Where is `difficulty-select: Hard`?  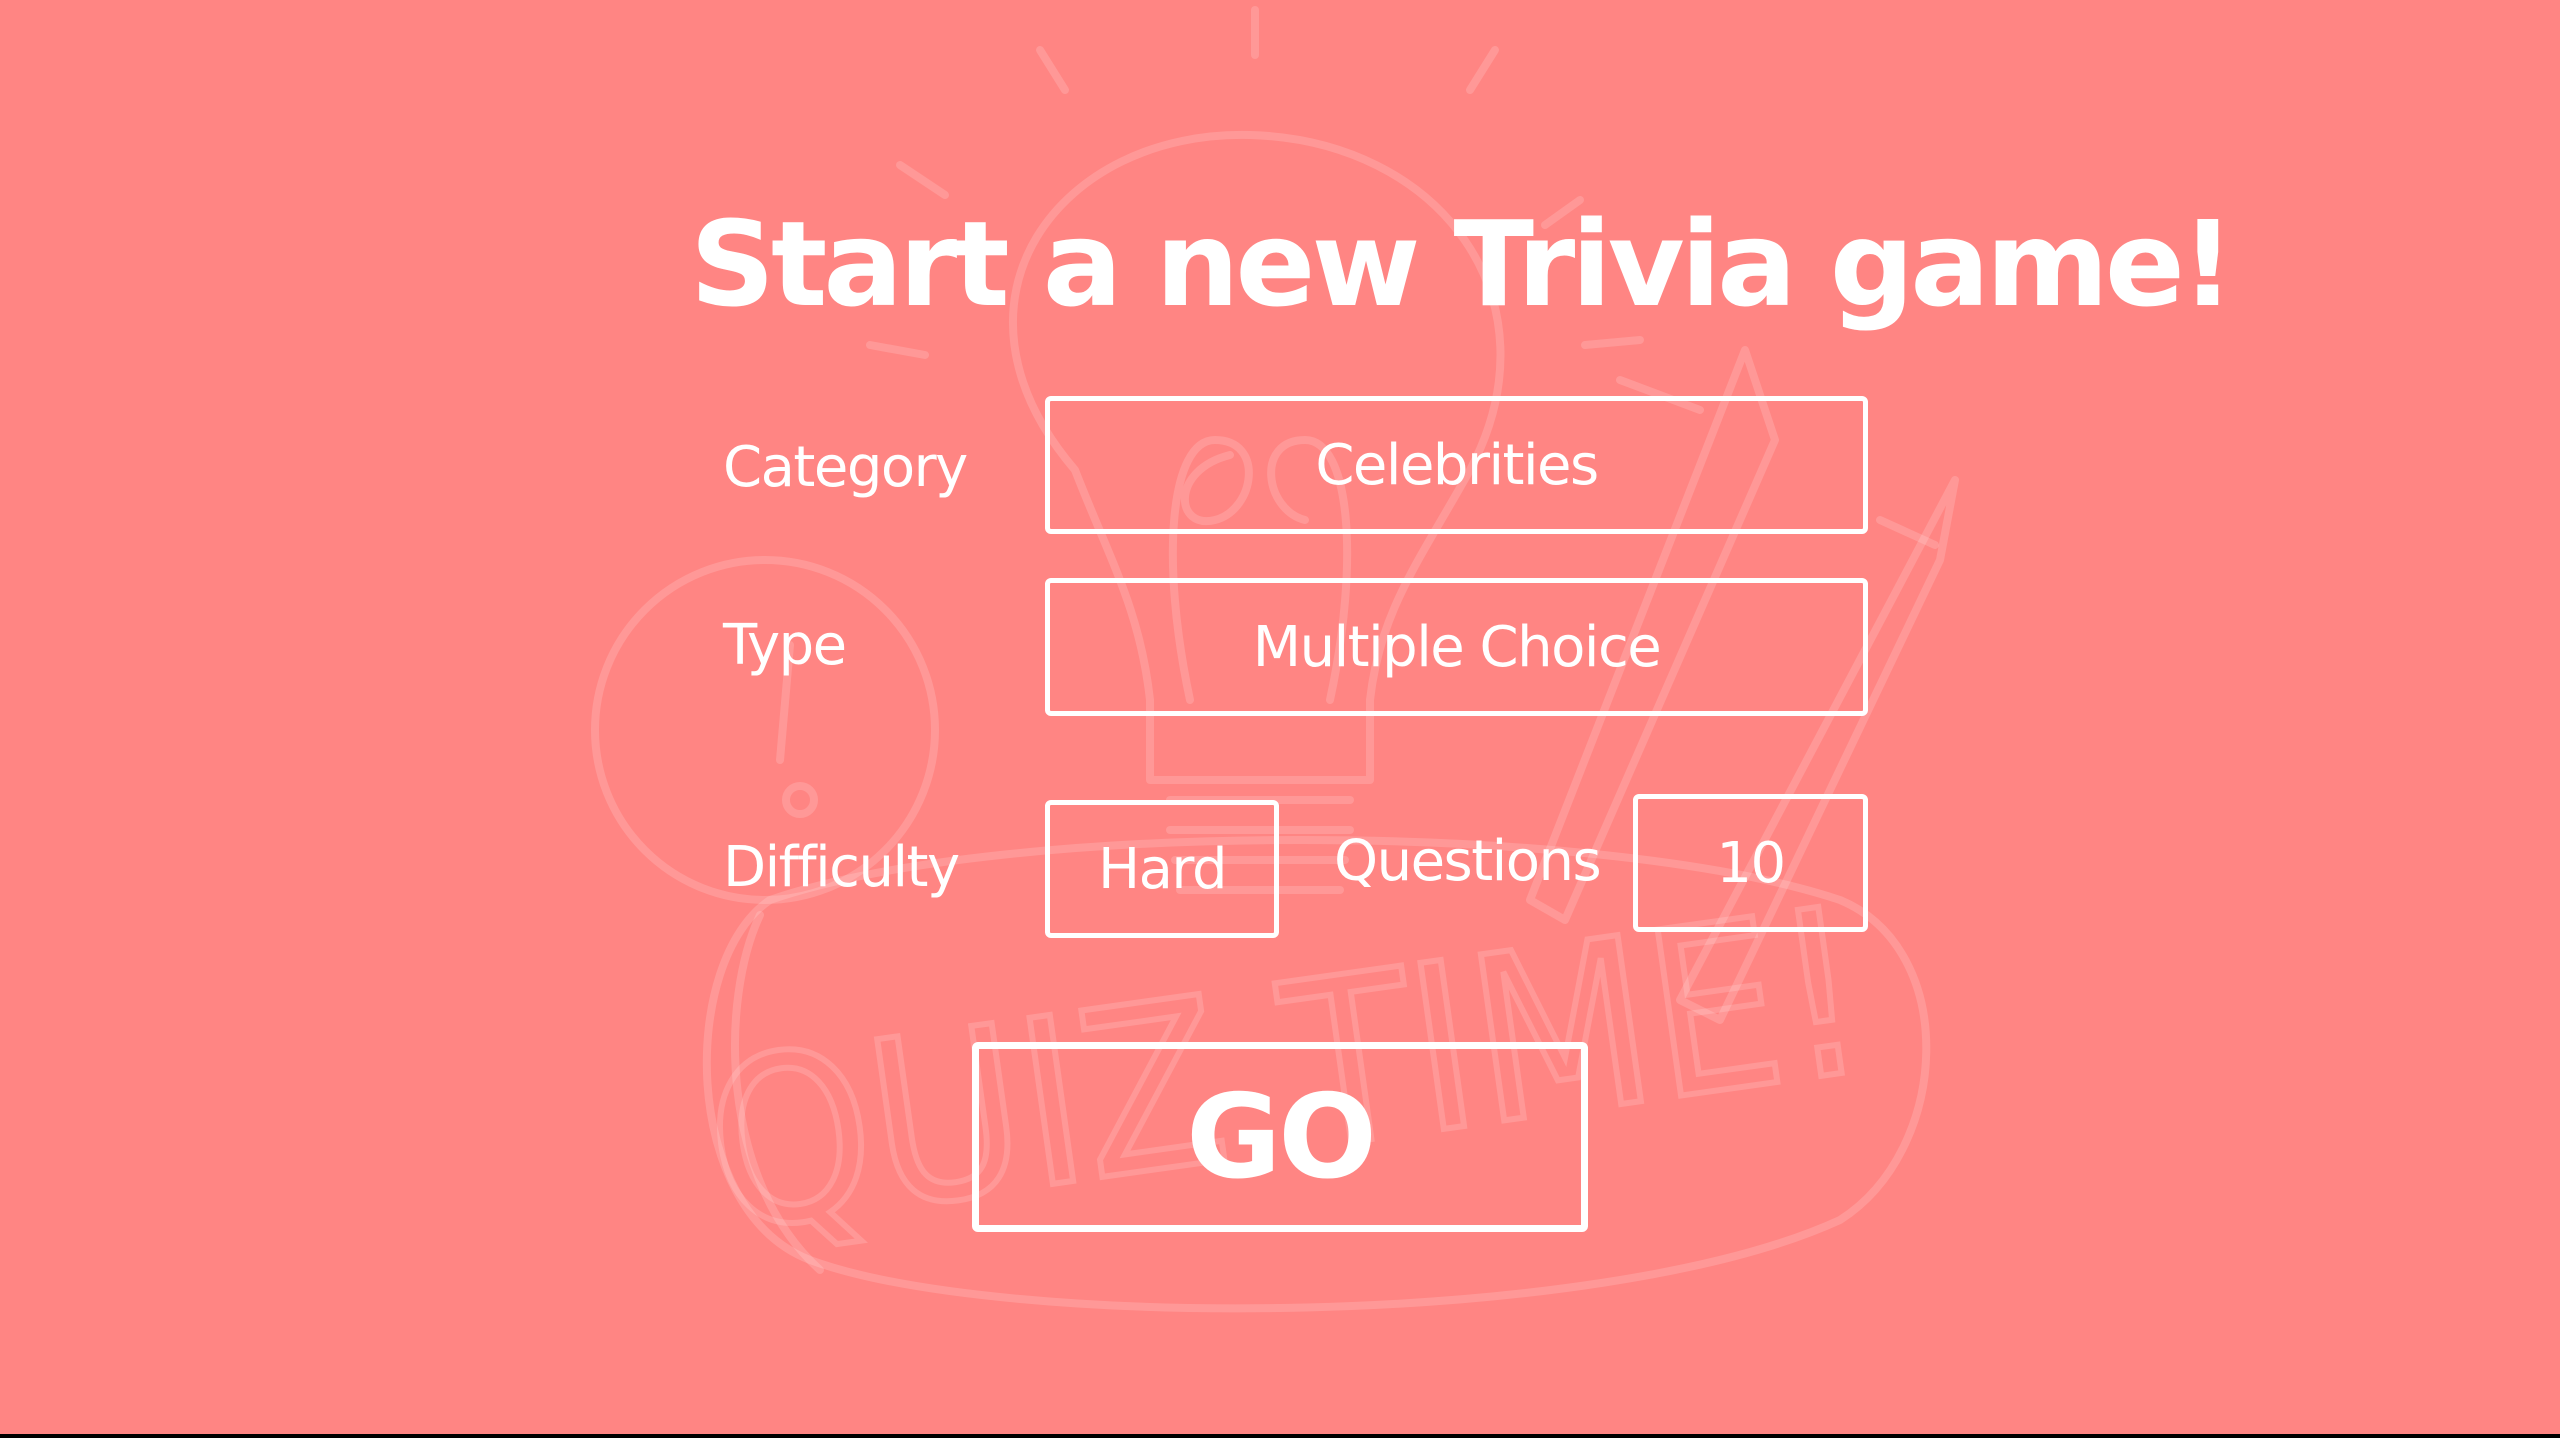
difficulty-select: Hard is located at coordinates (1162, 869).